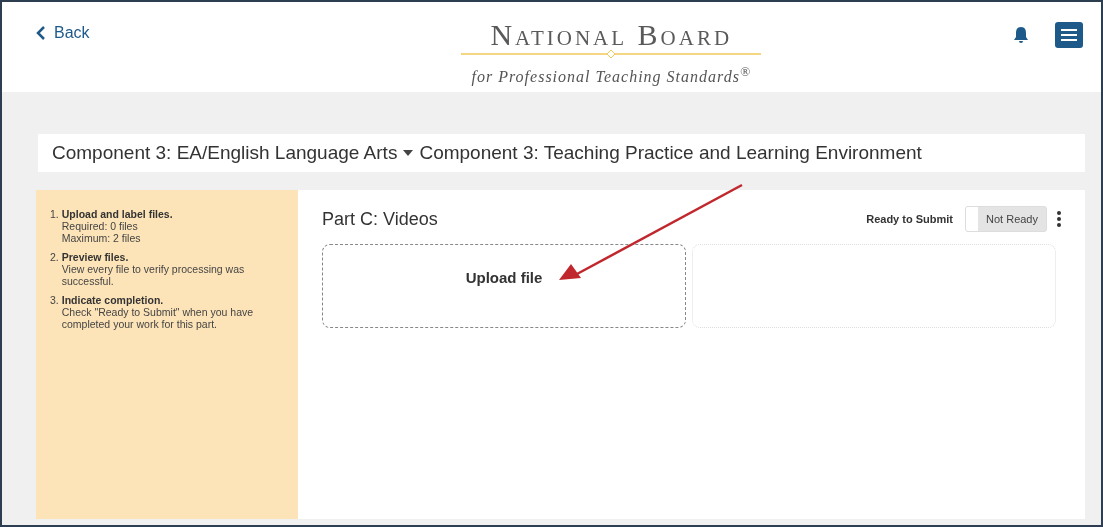  Describe the element at coordinates (611, 75) in the screenshot. I see `logo-subtitle: for Professional Teaching Standards$^{®}$` at that location.